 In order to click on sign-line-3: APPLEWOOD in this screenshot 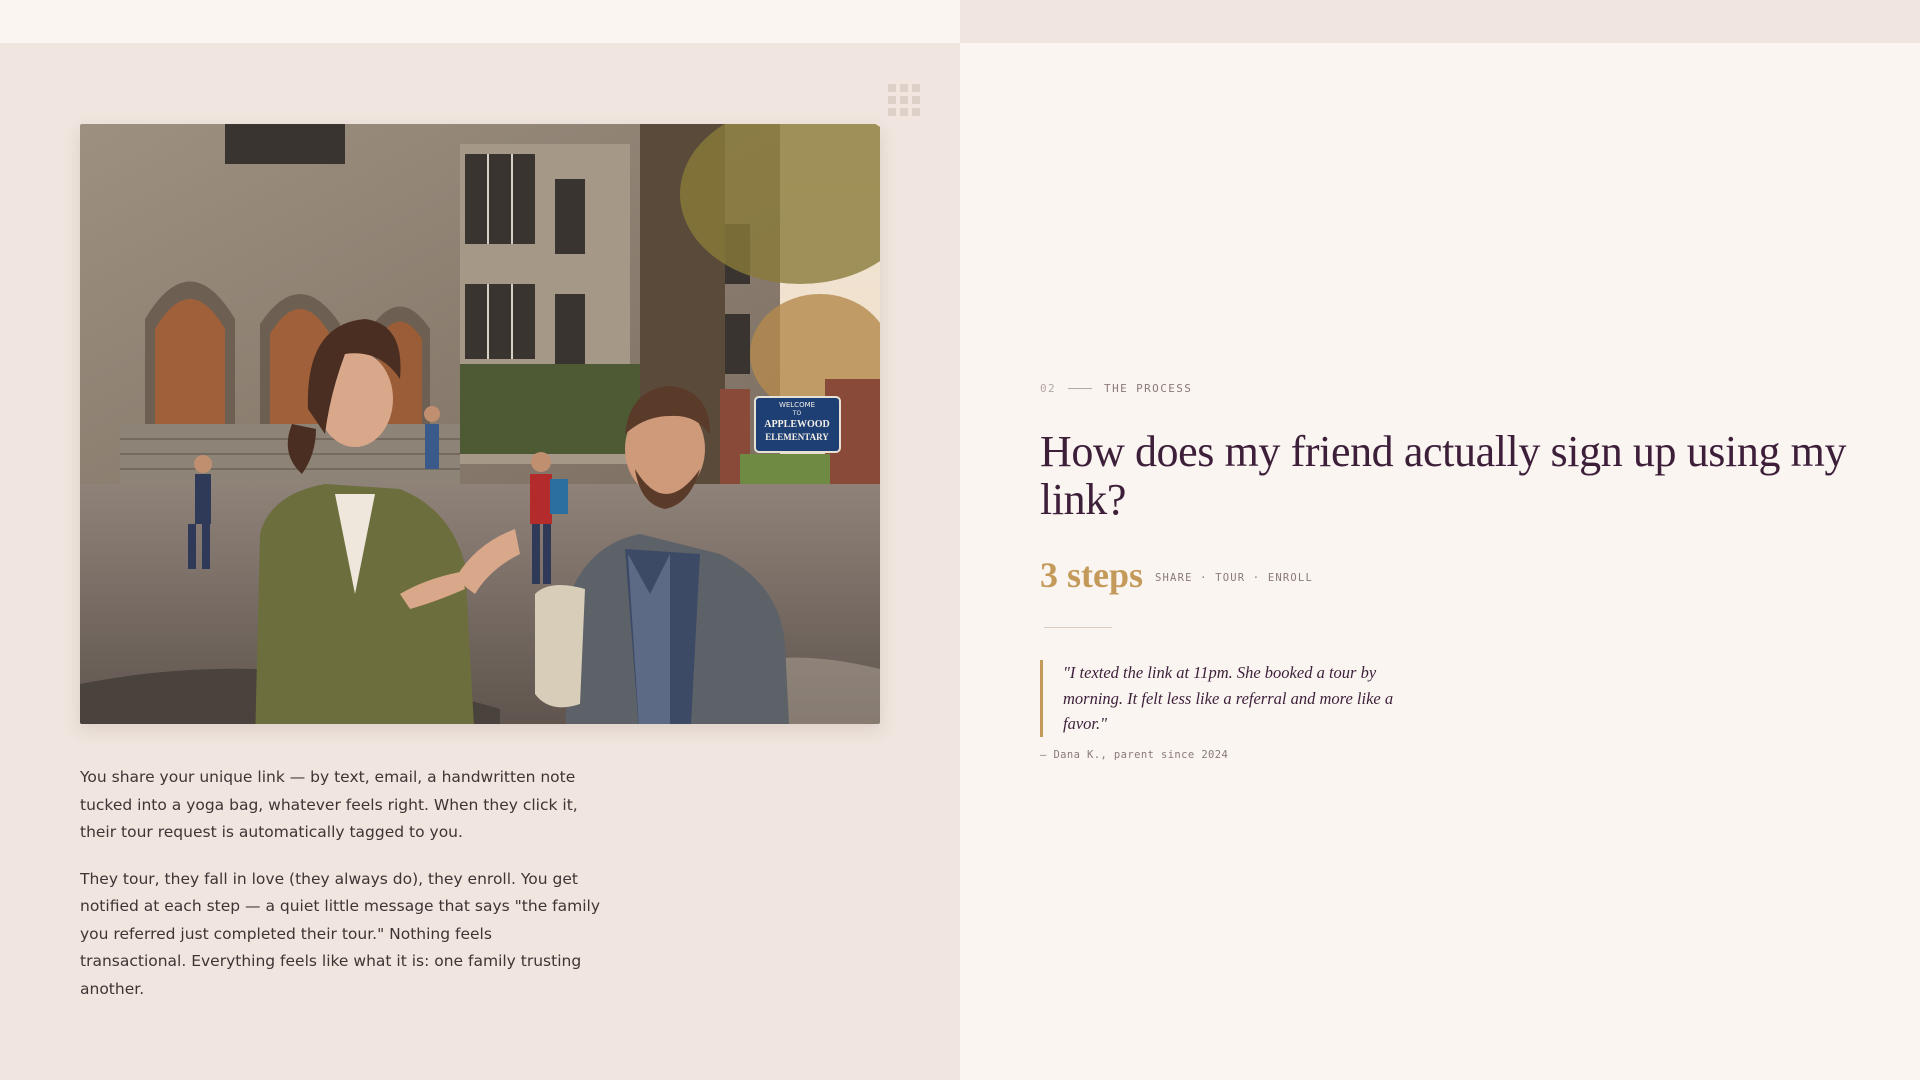, I will do `click(797, 424)`.